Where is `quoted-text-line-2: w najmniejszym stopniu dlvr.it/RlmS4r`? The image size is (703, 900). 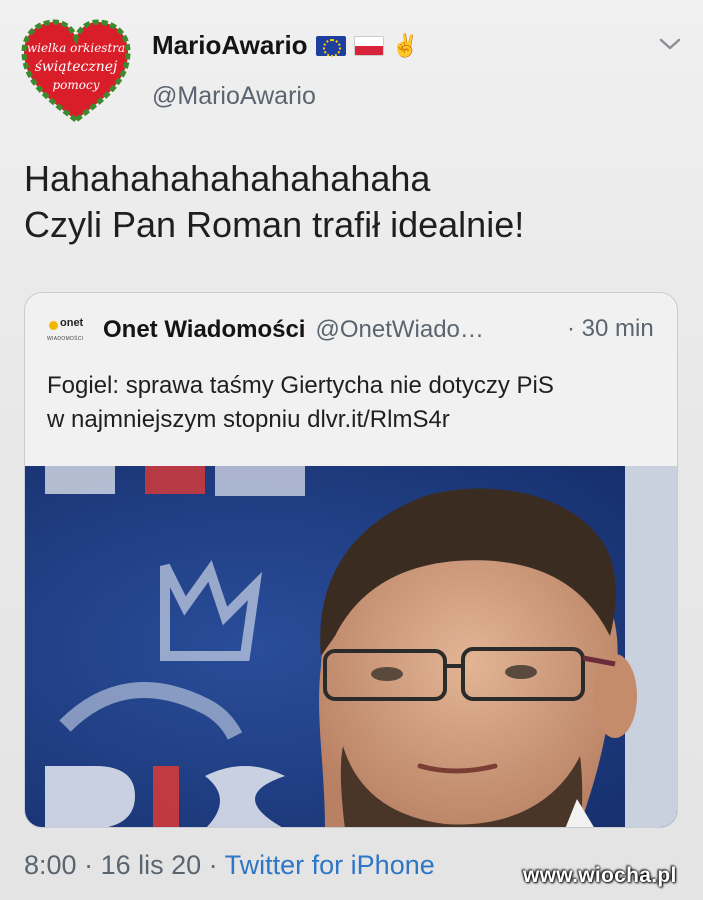
quoted-text-line-2: w najmniejszym stopniu dlvr.it/RlmS4r is located at coordinates (300, 420).